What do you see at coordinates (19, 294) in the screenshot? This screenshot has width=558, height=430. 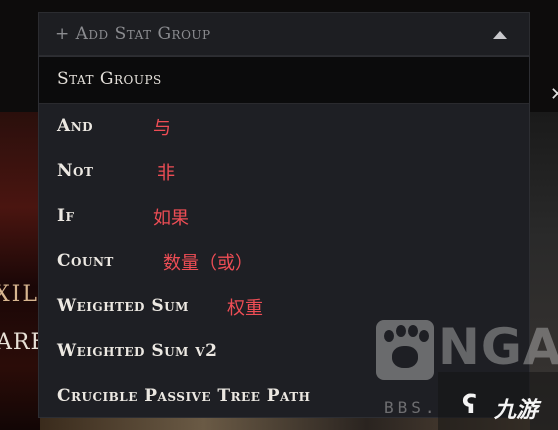 I see `background-text-exile: XIL` at bounding box center [19, 294].